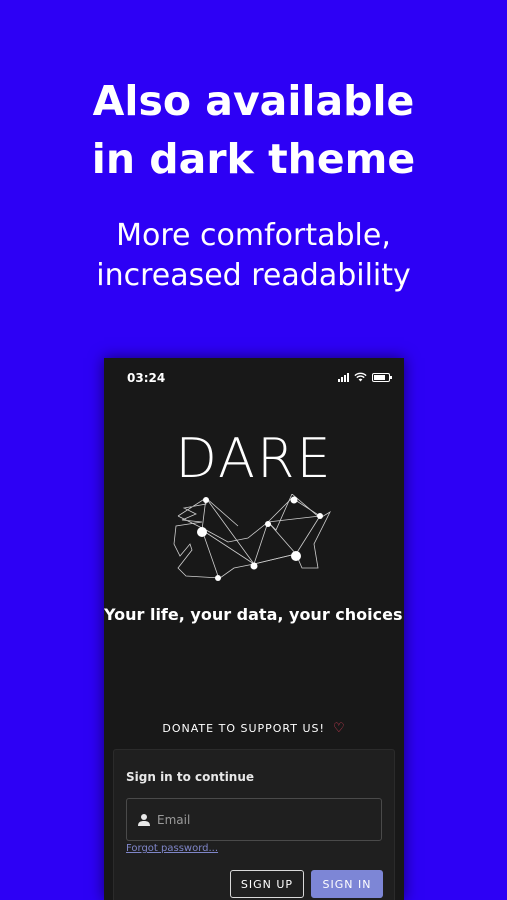 Image resolution: width=507 pixels, height=900 pixels. I want to click on donate-link: DONATE TO SUPPORT US! ♡, so click(254, 728).